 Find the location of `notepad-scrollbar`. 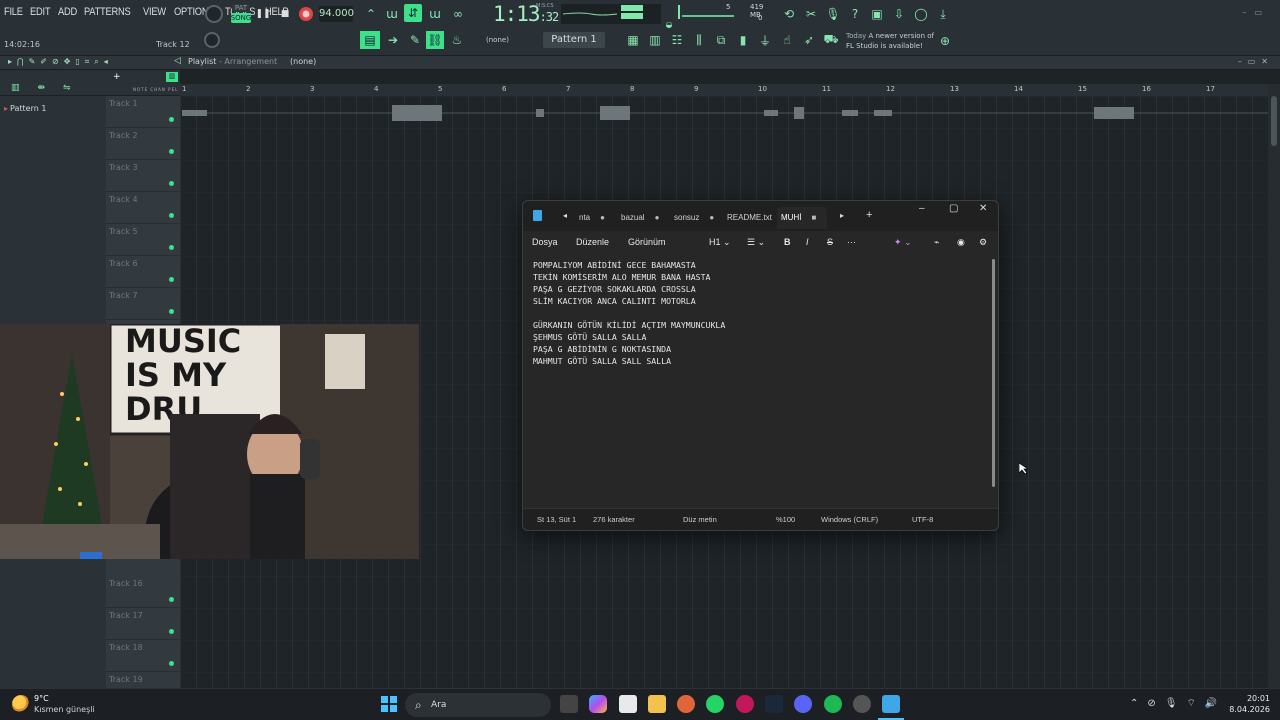

notepad-scrollbar is located at coordinates (993, 373).